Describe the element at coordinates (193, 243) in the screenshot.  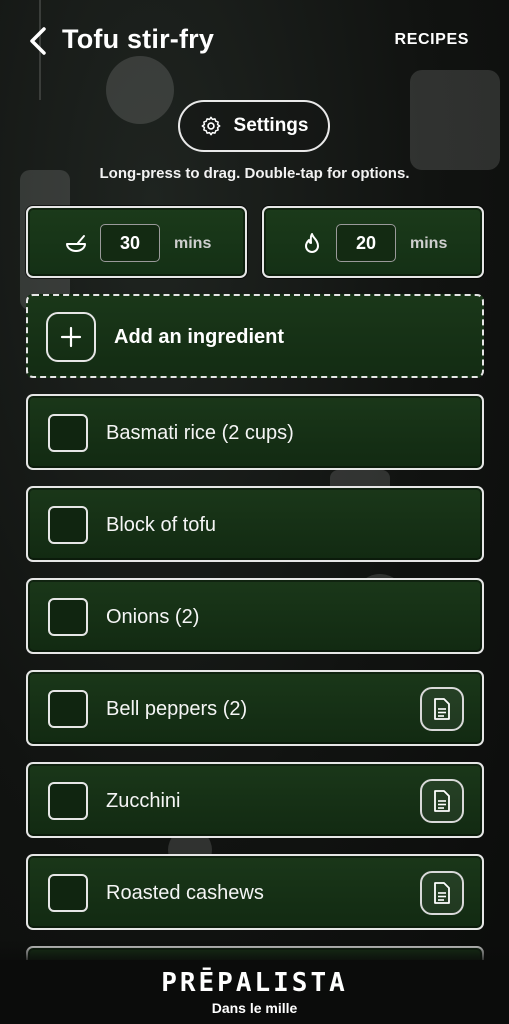
I see `prep-time-unit: mins` at that location.